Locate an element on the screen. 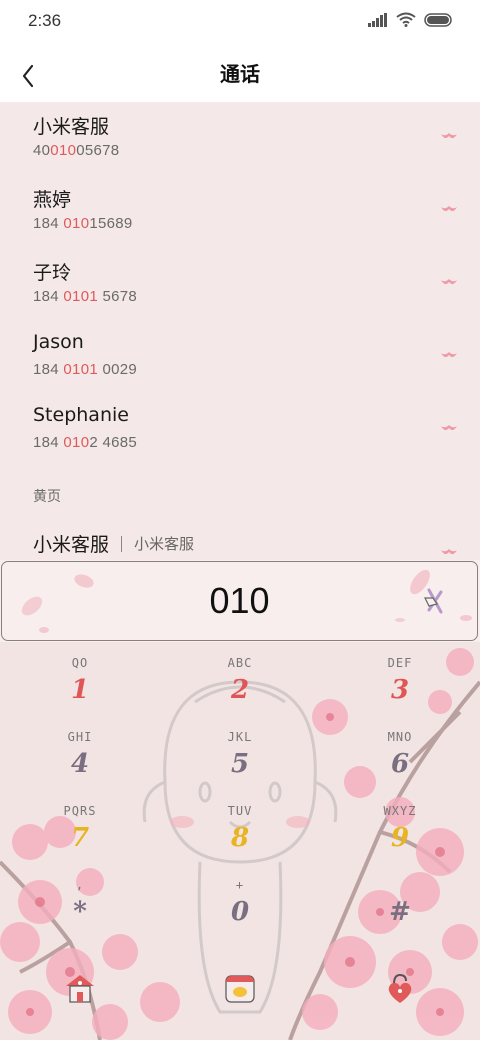 The image size is (480, 1040). key-letters: MNO is located at coordinates (400, 737).